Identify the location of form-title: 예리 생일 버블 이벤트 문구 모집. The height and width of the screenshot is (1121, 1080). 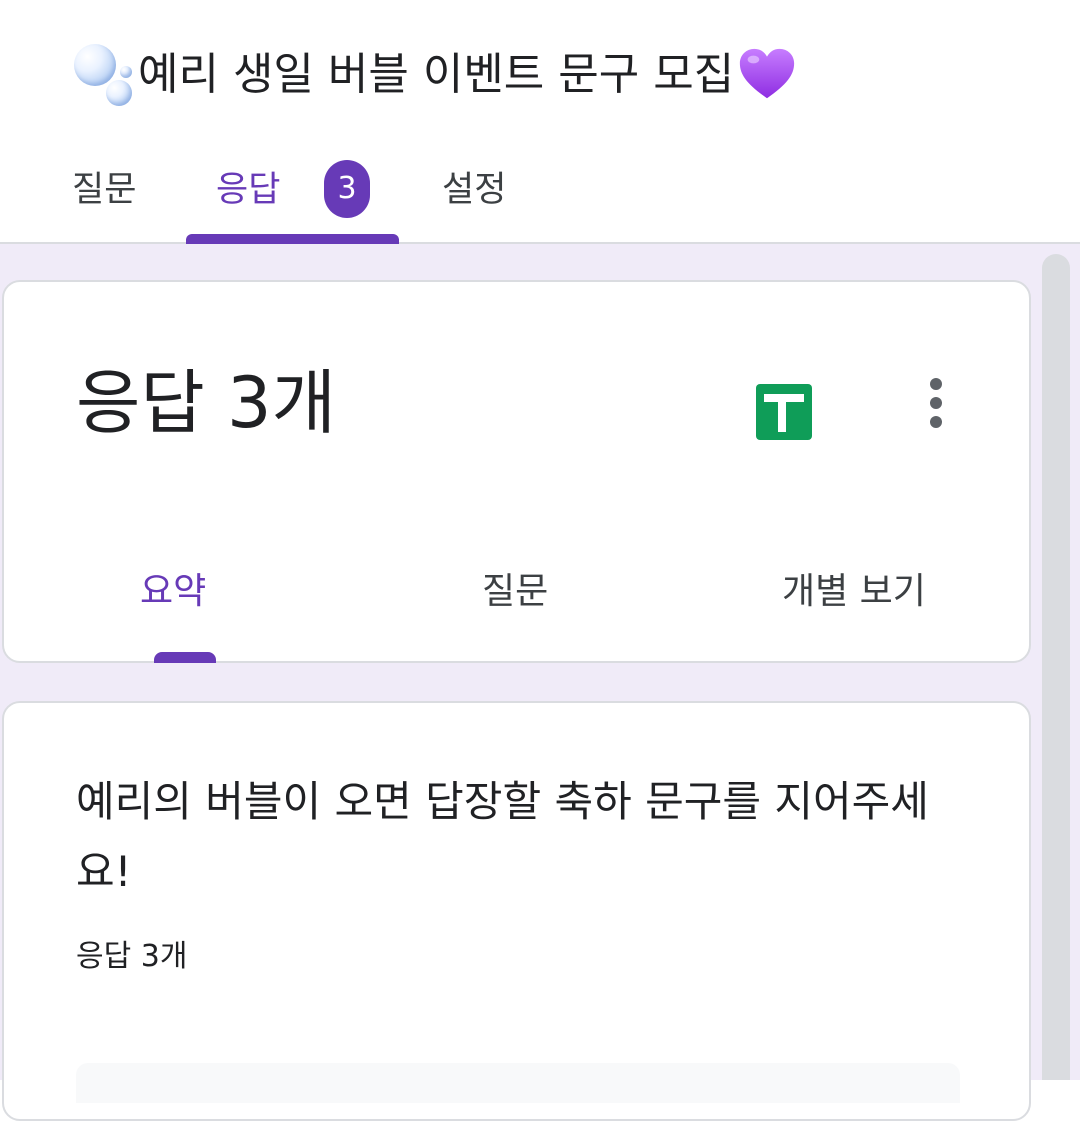
(436, 74).